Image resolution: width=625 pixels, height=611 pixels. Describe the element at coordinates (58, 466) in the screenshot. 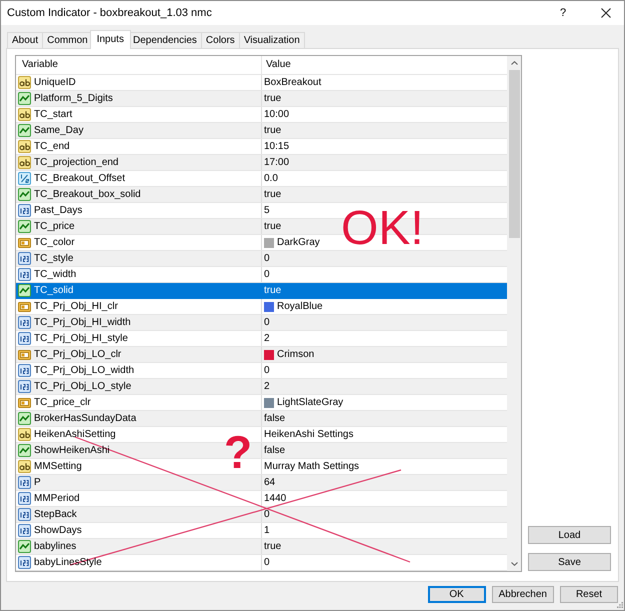

I see `variable-name: MMSetting` at that location.